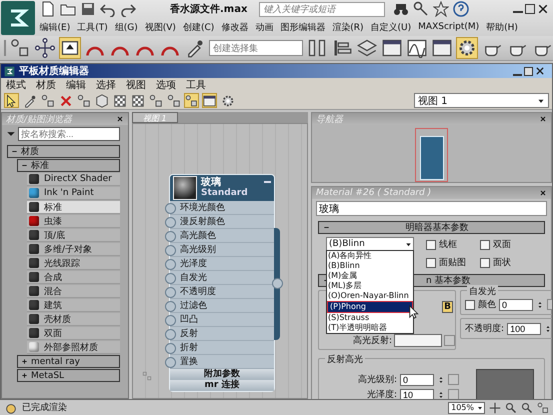 The width and height of the screenshot is (553, 415). Describe the element at coordinates (55, 27) in the screenshot. I see `menu-item: 编辑(E)` at that location.